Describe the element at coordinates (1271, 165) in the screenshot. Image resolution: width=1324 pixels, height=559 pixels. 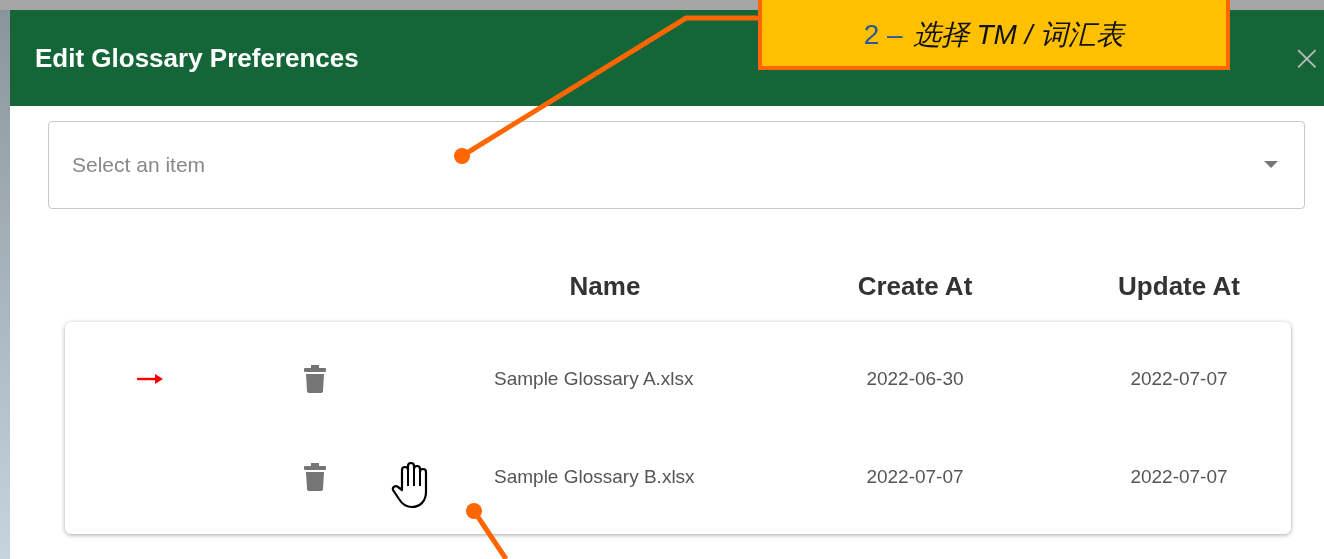
I see `caret-icon` at that location.